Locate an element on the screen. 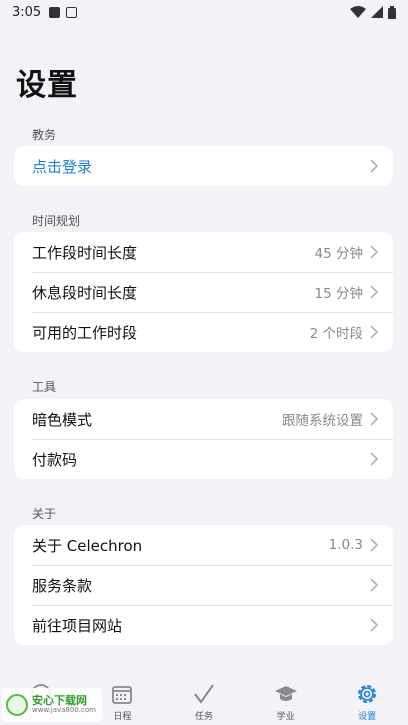  login-label: 点击登录 is located at coordinates (62, 166).